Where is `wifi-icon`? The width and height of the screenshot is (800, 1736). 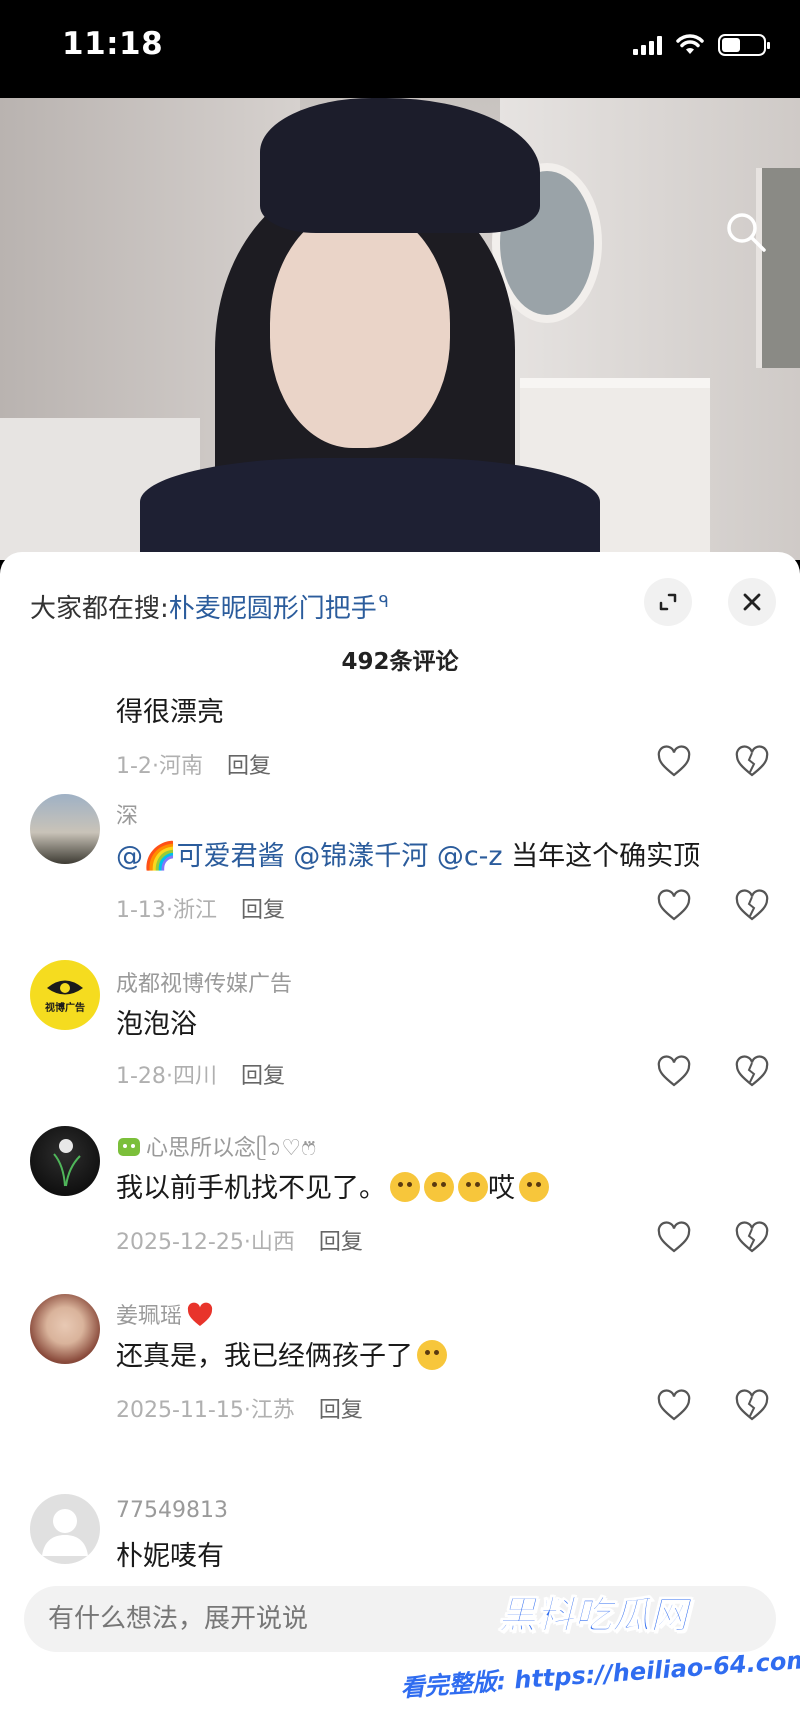
wifi-icon is located at coordinates (690, 44).